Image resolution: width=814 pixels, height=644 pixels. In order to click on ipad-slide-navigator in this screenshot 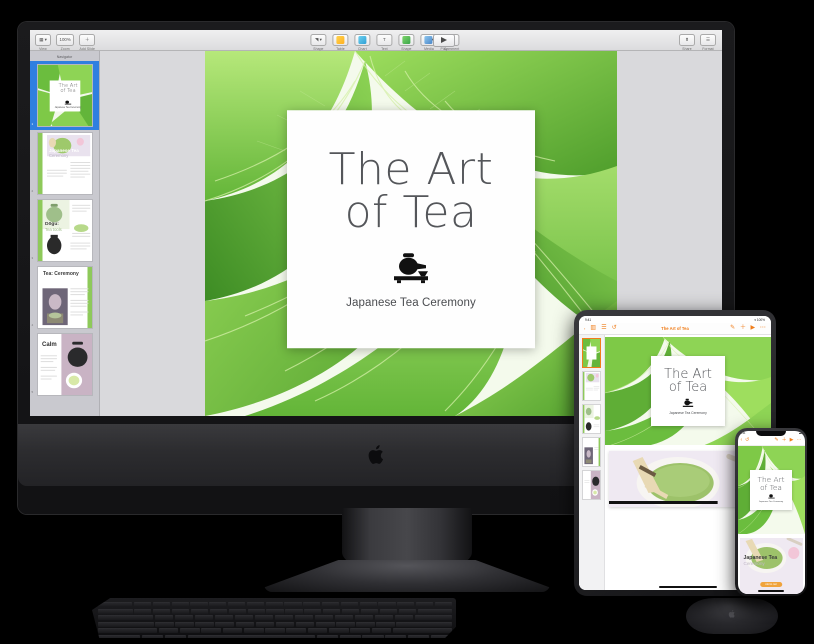, I will do `click(592, 462)`.